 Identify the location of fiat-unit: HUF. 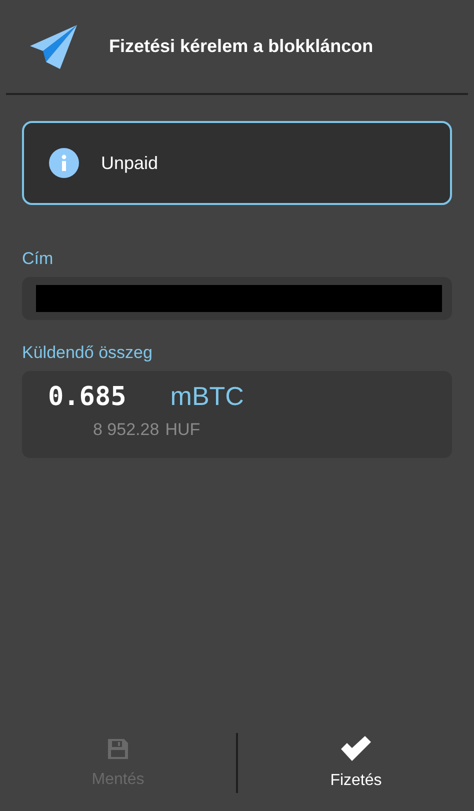
(182, 430).